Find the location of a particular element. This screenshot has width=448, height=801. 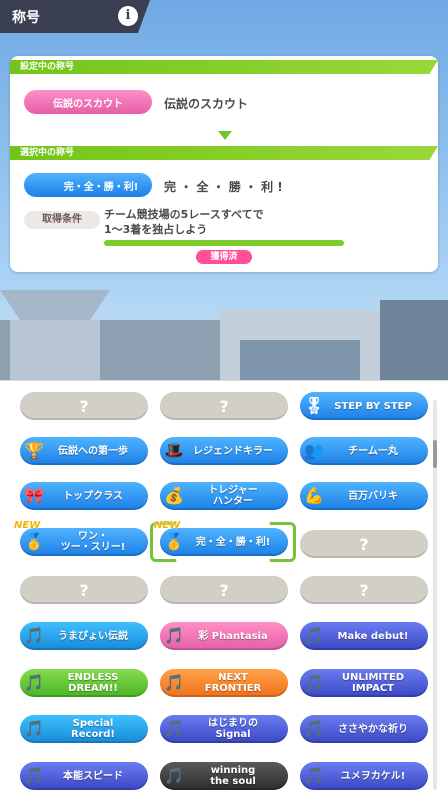

title-tile: 🎵 本能スピード is located at coordinates (84, 776).